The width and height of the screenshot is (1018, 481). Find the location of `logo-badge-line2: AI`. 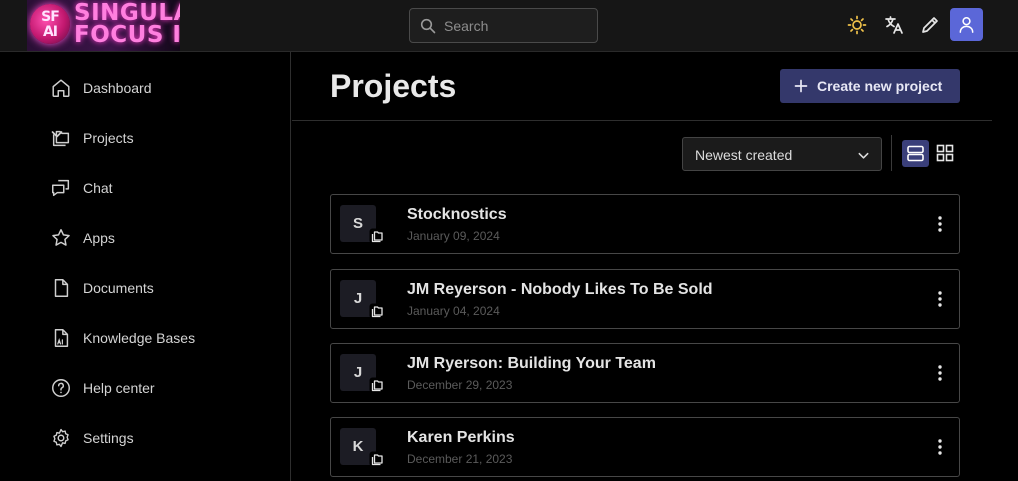

logo-badge-line2: AI is located at coordinates (50, 32).